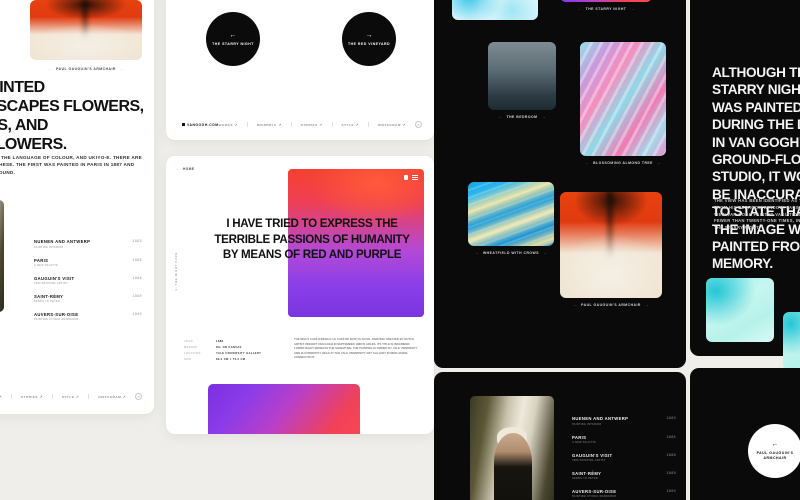 This screenshot has width=800, height=500. What do you see at coordinates (269, 125) in the screenshot?
I see `nav-link-dribbble: DRIBBBLE ↗` at bounding box center [269, 125].